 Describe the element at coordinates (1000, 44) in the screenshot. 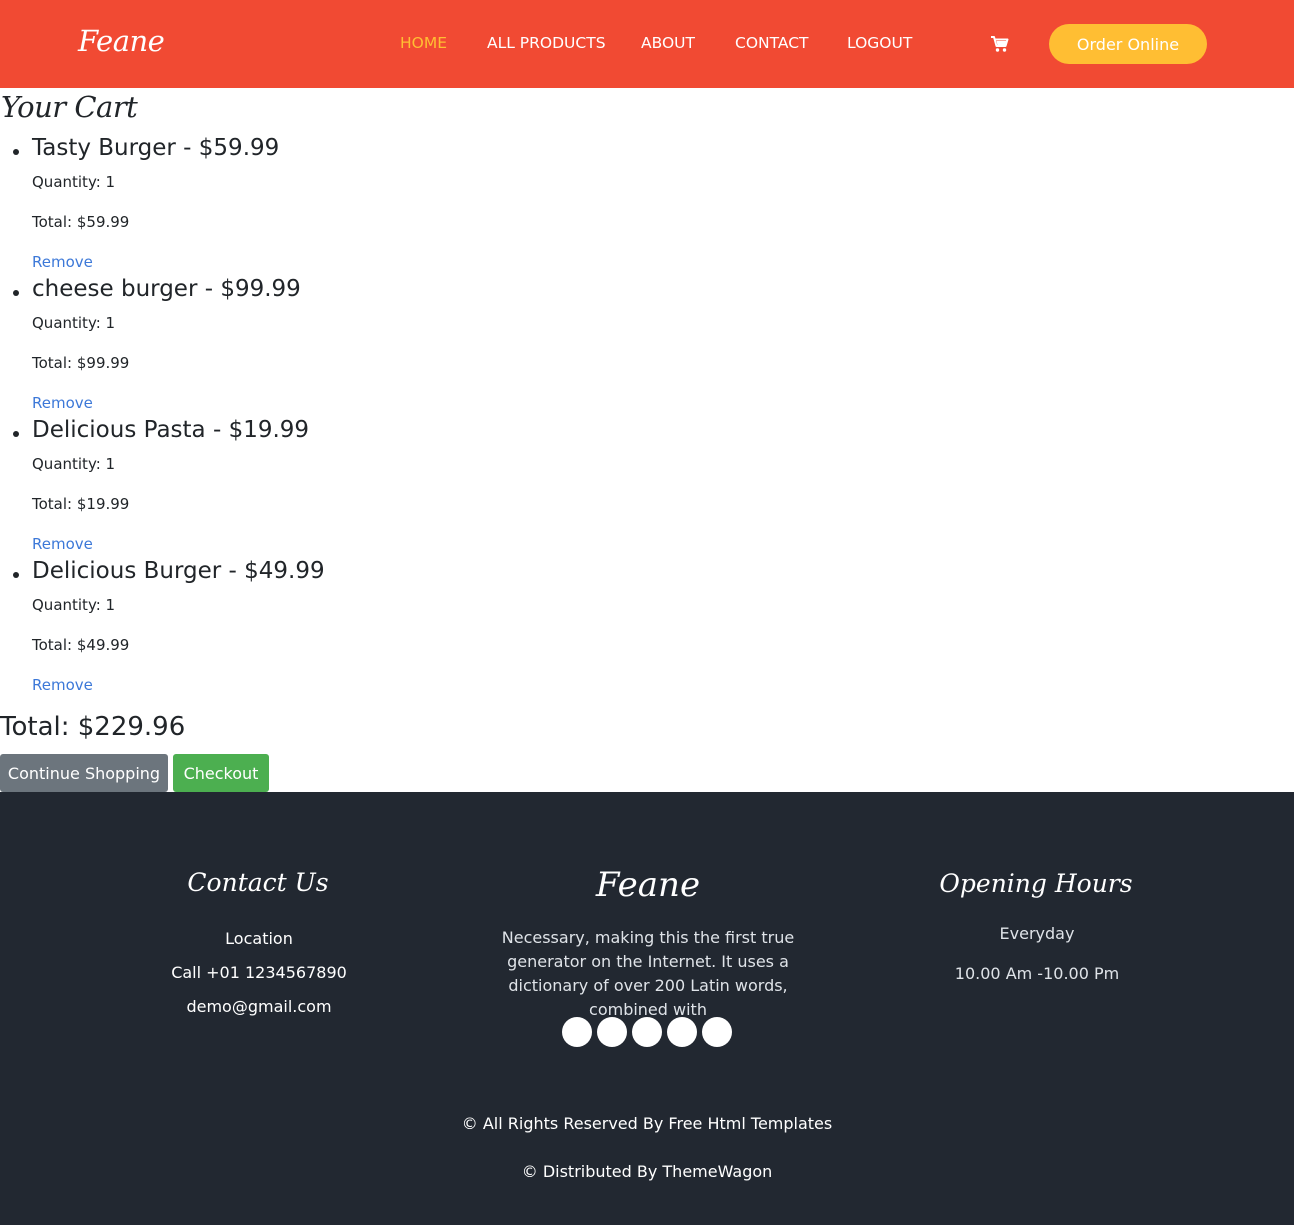

I see `cart-icon` at that location.